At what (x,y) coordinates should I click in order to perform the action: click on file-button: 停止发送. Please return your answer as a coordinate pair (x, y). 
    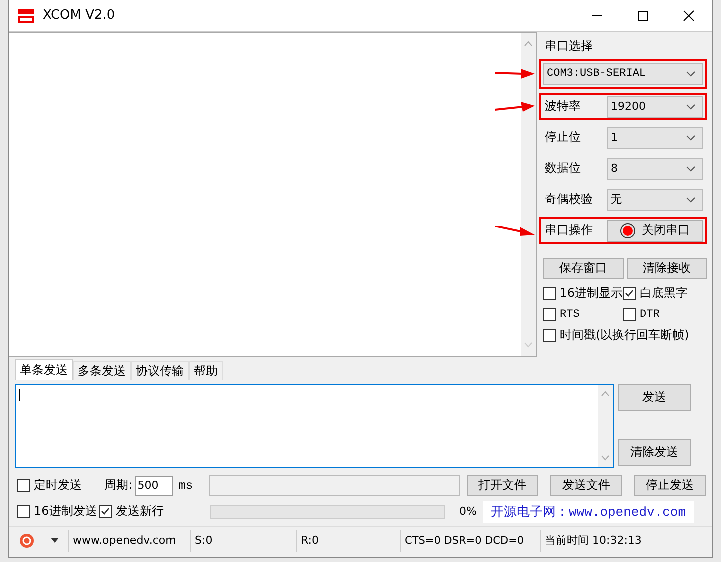
    Looking at the image, I should click on (670, 485).